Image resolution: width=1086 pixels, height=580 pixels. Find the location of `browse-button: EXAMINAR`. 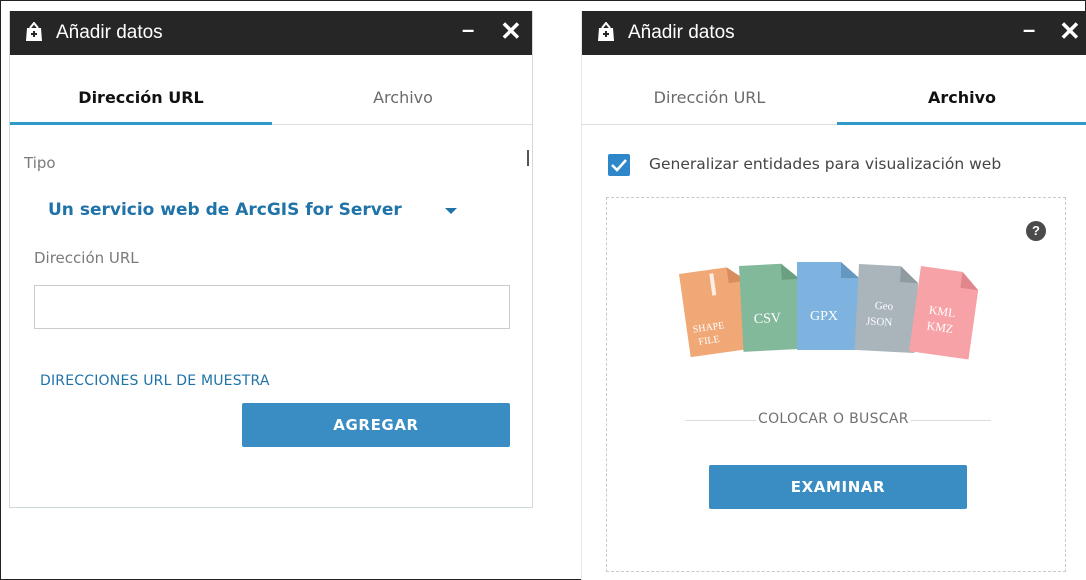

browse-button: EXAMINAR is located at coordinates (838, 487).